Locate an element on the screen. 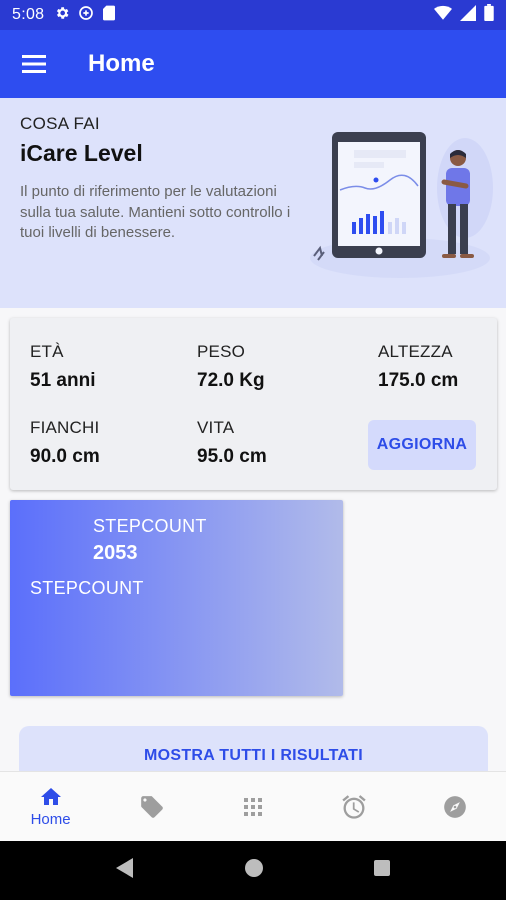 This screenshot has width=506, height=900. tag-icon is located at coordinates (151, 806).